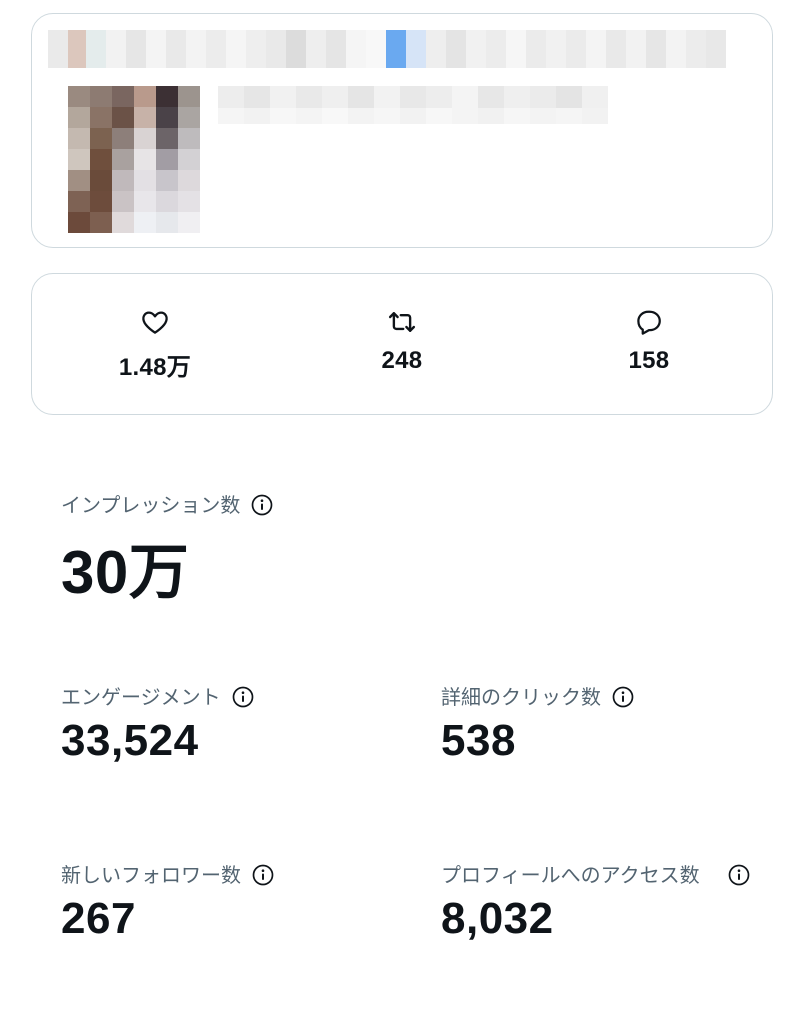 The width and height of the screenshot is (805, 1024). Describe the element at coordinates (141, 697) in the screenshot. I see `engagements-label: エンゲージメント` at that location.